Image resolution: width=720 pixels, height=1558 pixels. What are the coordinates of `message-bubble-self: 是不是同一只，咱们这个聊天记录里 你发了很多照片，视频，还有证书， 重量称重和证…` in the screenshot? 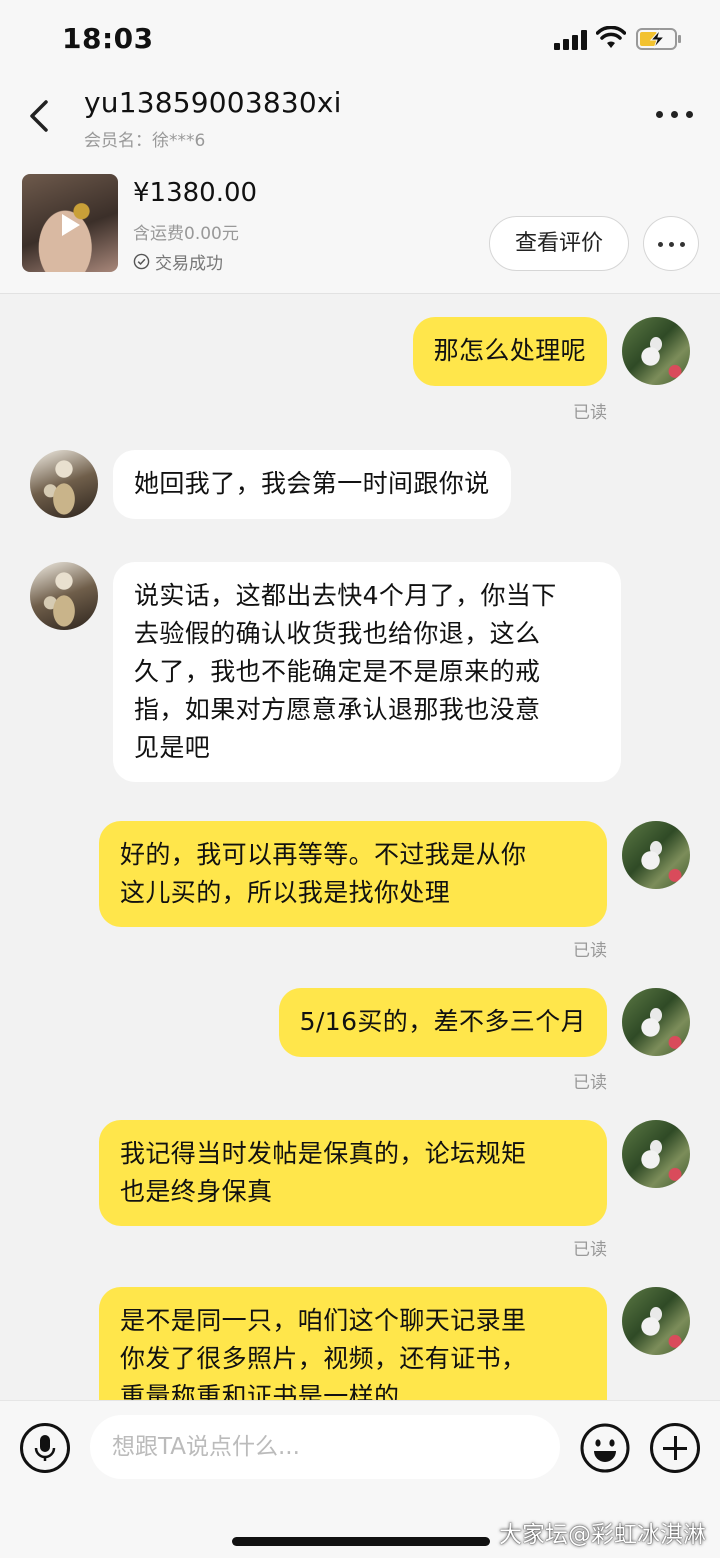 It's located at (353, 1343).